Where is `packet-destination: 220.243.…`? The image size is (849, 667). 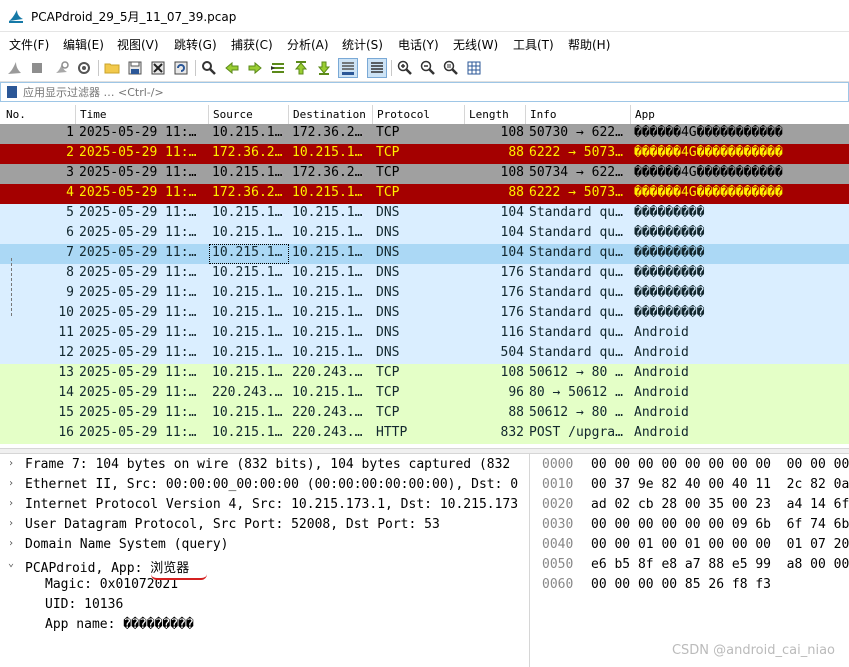
packet-destination: 220.243.… is located at coordinates (327, 412).